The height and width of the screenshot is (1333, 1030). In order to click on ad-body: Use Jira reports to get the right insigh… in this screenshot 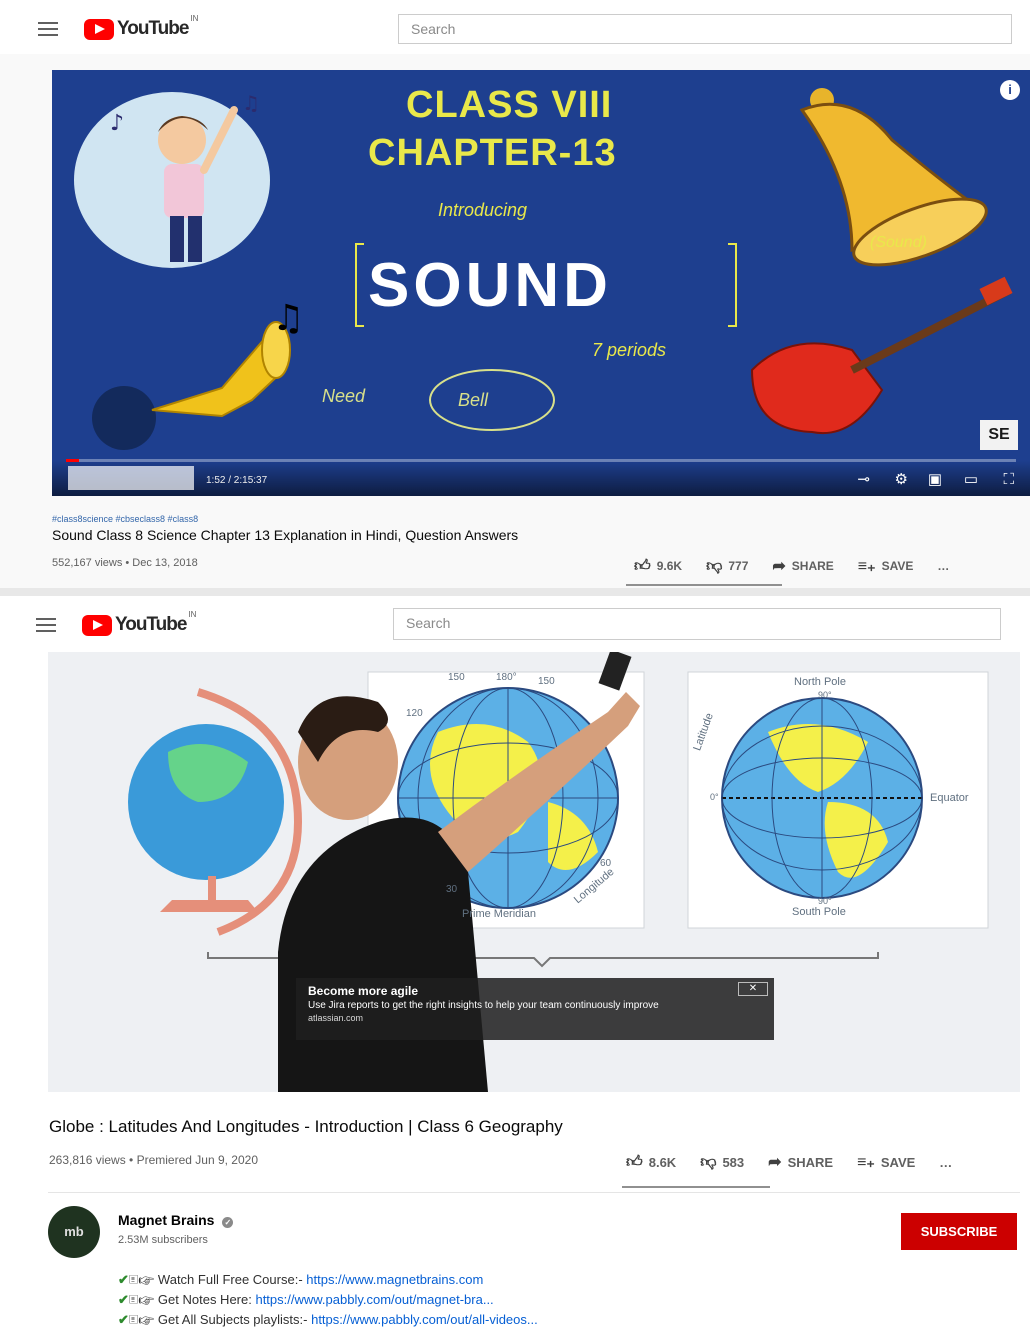, I will do `click(483, 1005)`.